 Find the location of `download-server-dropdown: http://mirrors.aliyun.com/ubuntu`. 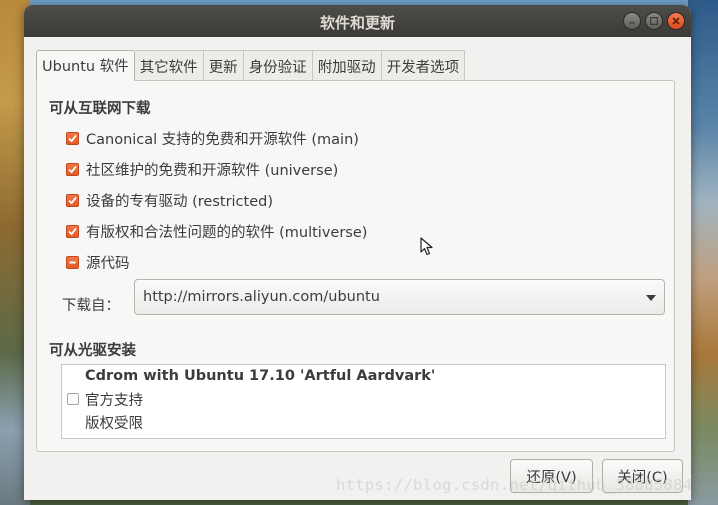

download-server-dropdown: http://mirrors.aliyun.com/ubuntu is located at coordinates (399, 297).